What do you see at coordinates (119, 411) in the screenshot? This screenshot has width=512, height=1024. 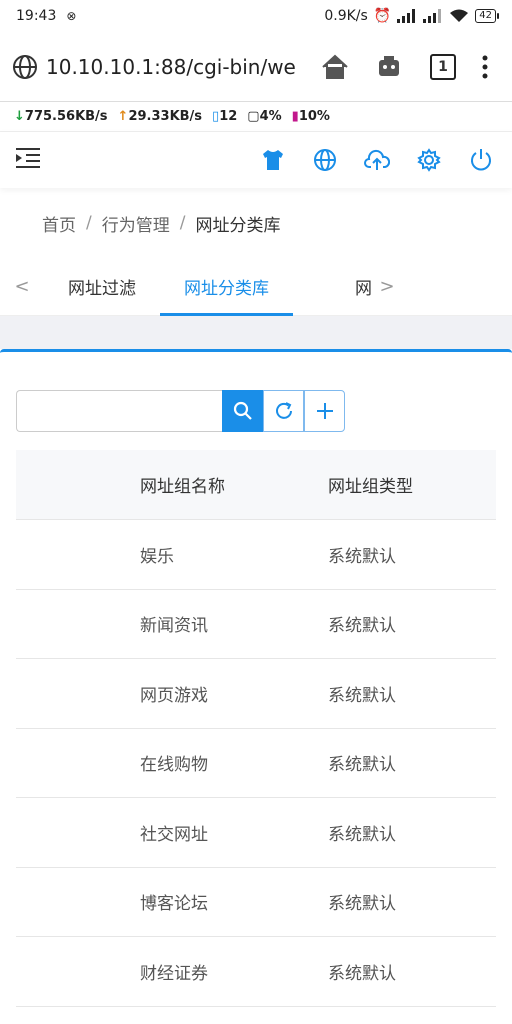 I see `search-input` at bounding box center [119, 411].